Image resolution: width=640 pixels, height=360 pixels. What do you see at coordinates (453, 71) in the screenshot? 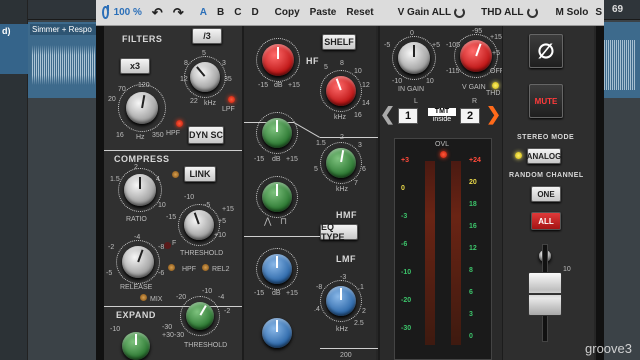
I see `v-gain-tick: -115` at bounding box center [453, 71].